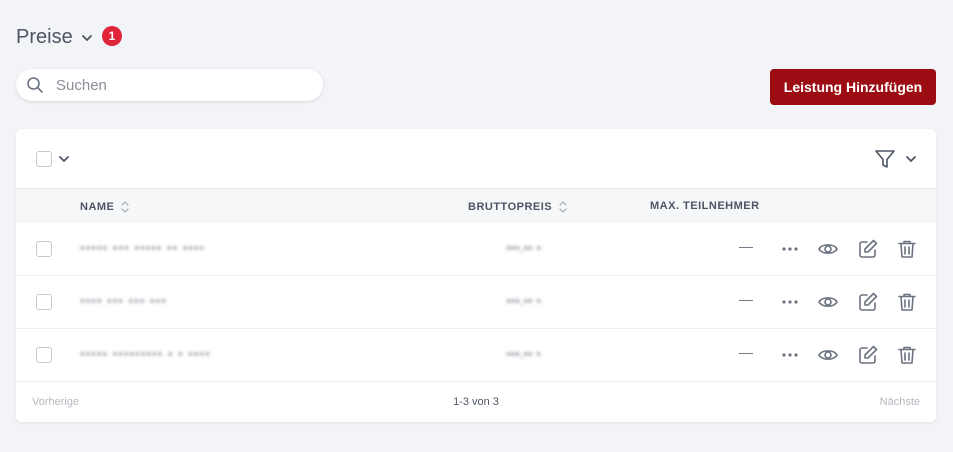 The image size is (953, 452). I want to click on column-header-name: NAME, so click(105, 207).